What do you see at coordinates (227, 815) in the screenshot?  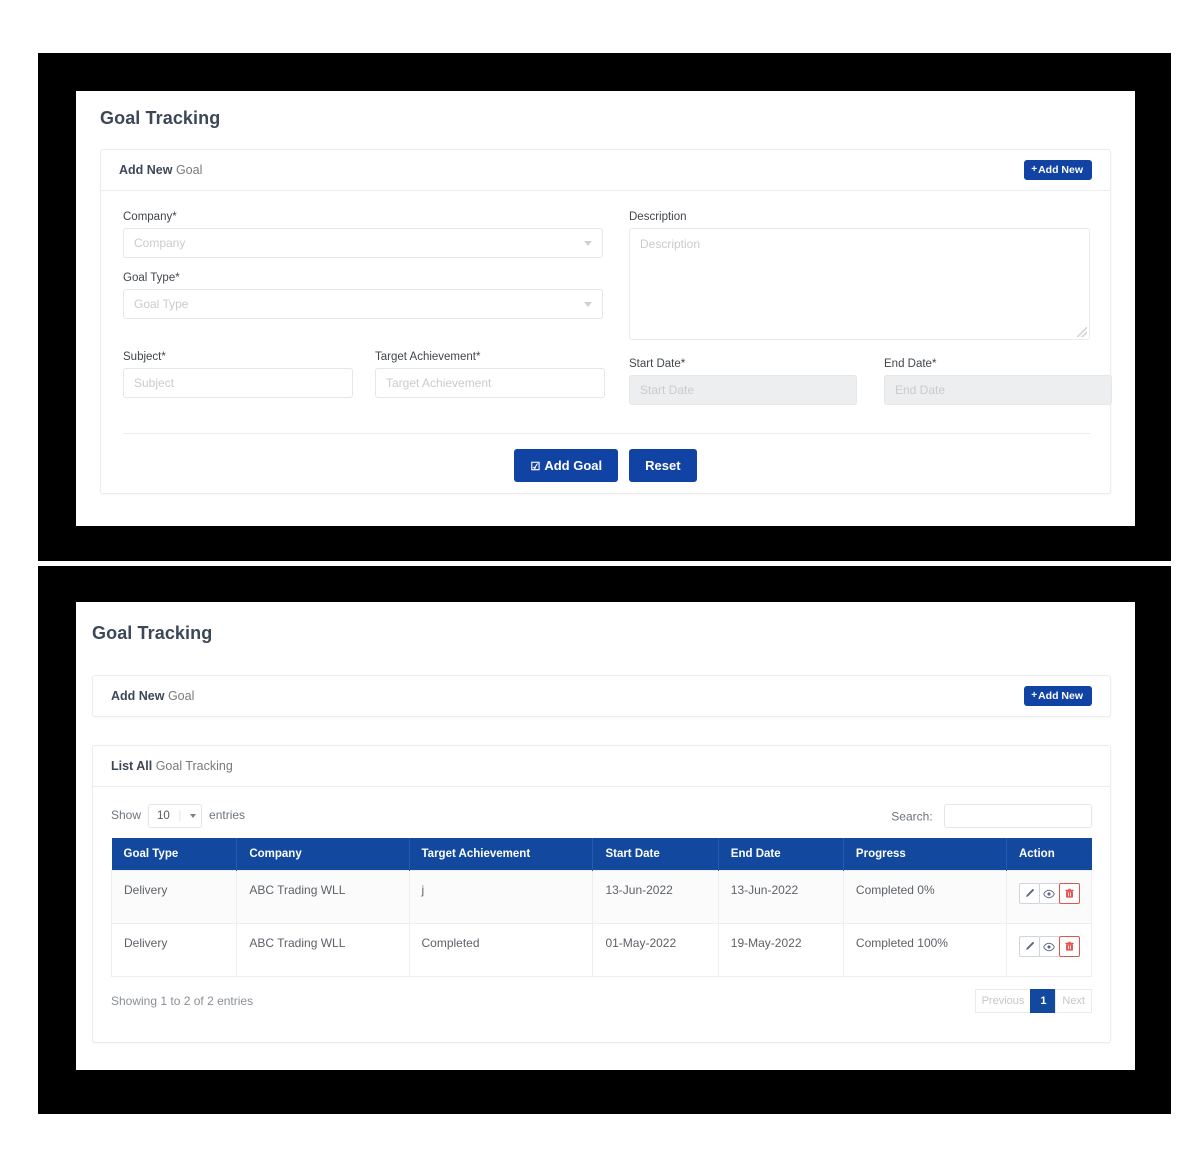 I see `entries-label: entries` at bounding box center [227, 815].